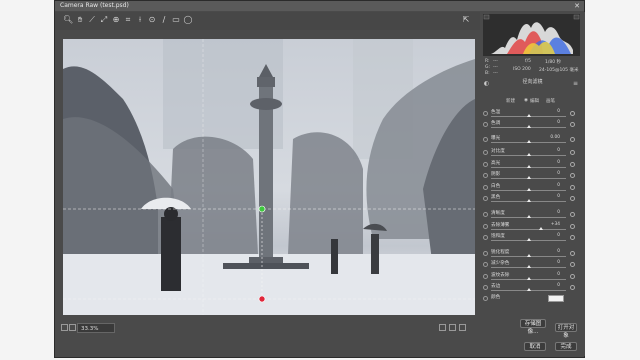  Describe the element at coordinates (535, 346) in the screenshot. I see `cancel-button: 取消` at that location.